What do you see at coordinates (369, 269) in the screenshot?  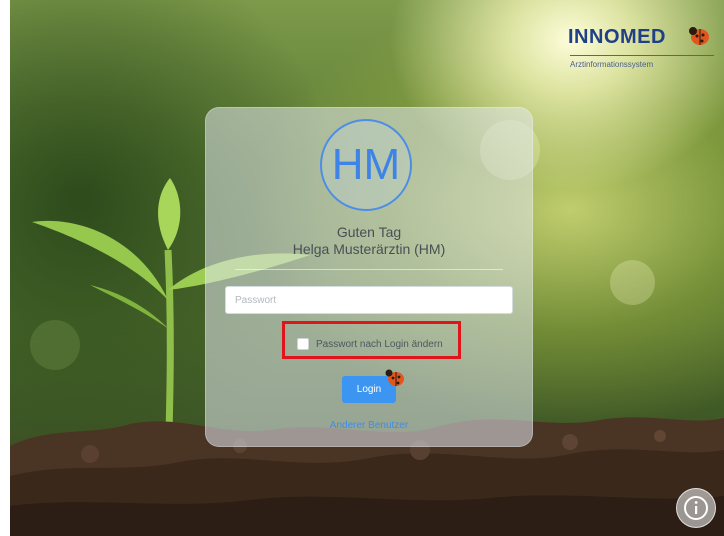 I see `divider` at bounding box center [369, 269].